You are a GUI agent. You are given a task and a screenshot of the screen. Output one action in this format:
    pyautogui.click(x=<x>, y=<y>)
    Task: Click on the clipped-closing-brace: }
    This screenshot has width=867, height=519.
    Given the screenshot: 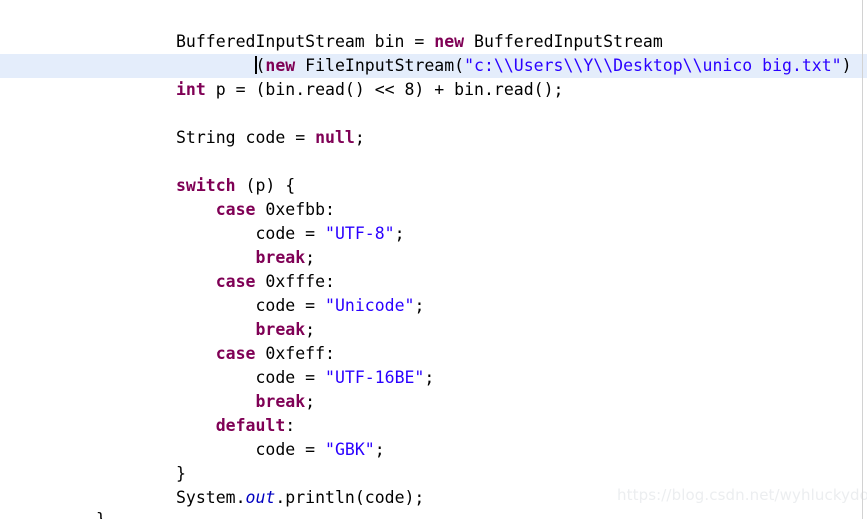 What is the action you would take?
    pyautogui.click(x=101, y=513)
    